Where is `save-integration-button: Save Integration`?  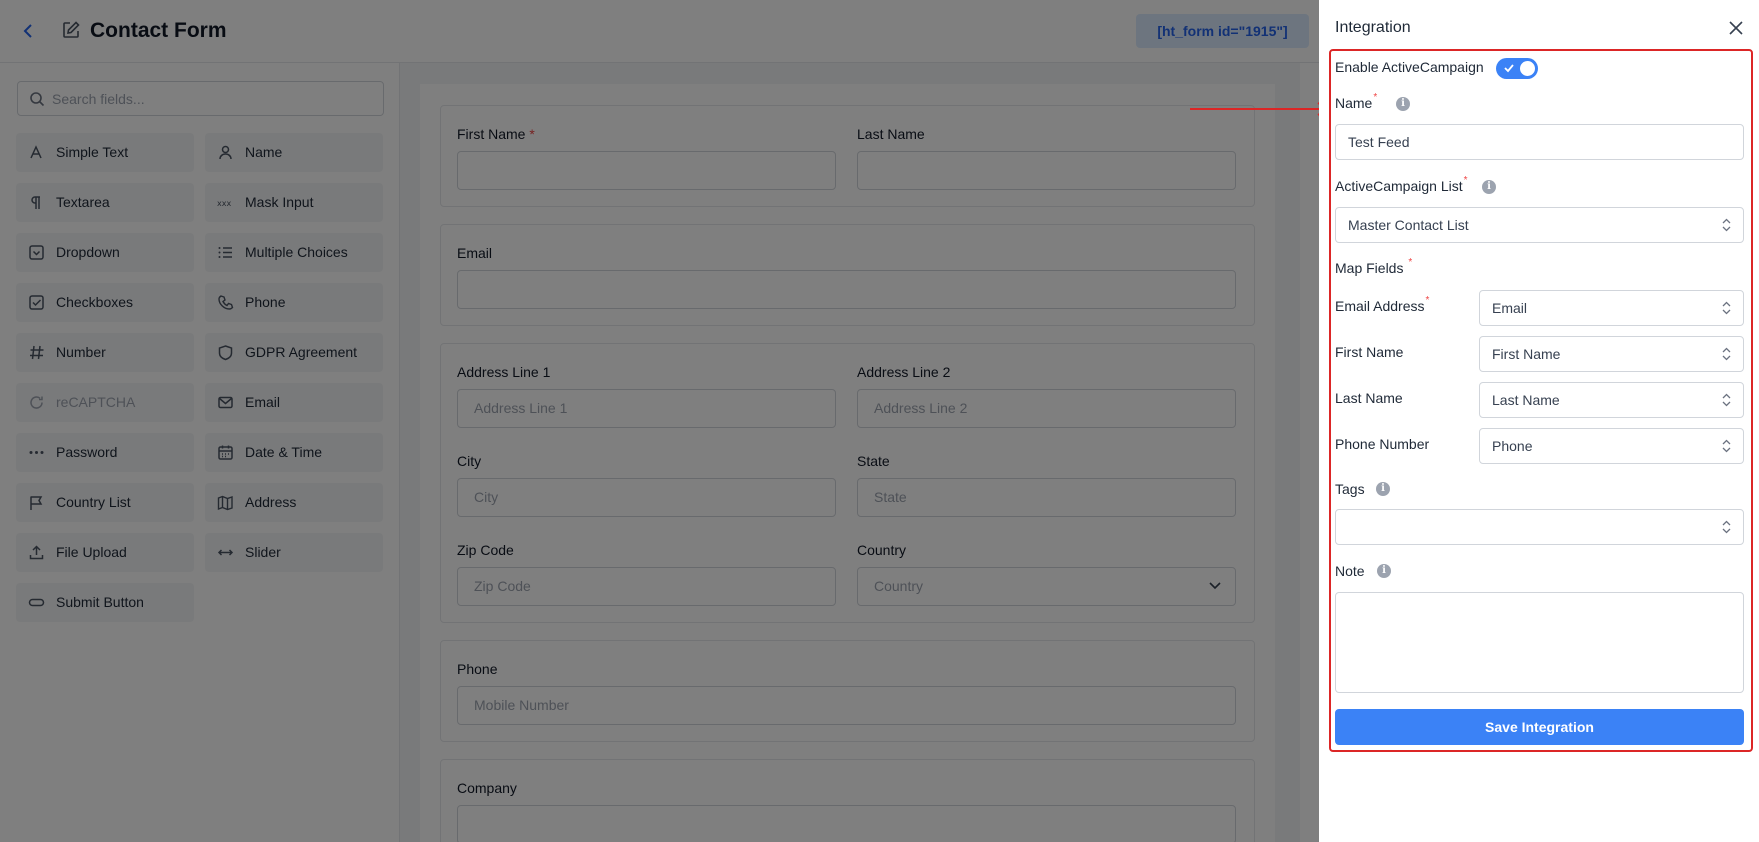
save-integration-button: Save Integration is located at coordinates (1539, 727).